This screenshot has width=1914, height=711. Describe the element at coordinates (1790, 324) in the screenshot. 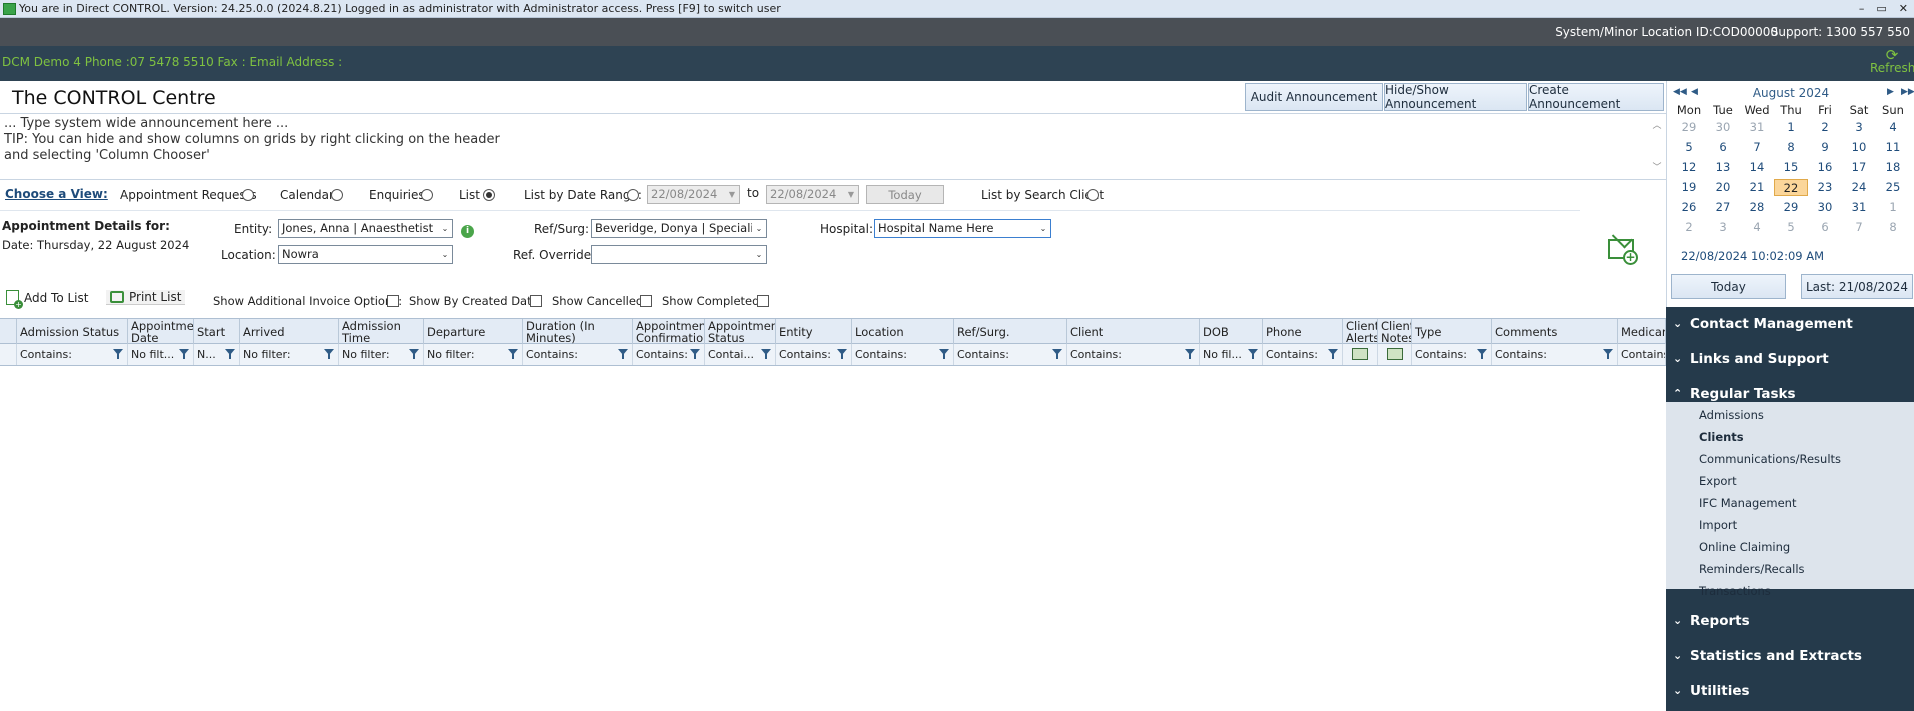

I see `nav-section-contact-management: ⌄ Contact Management` at that location.